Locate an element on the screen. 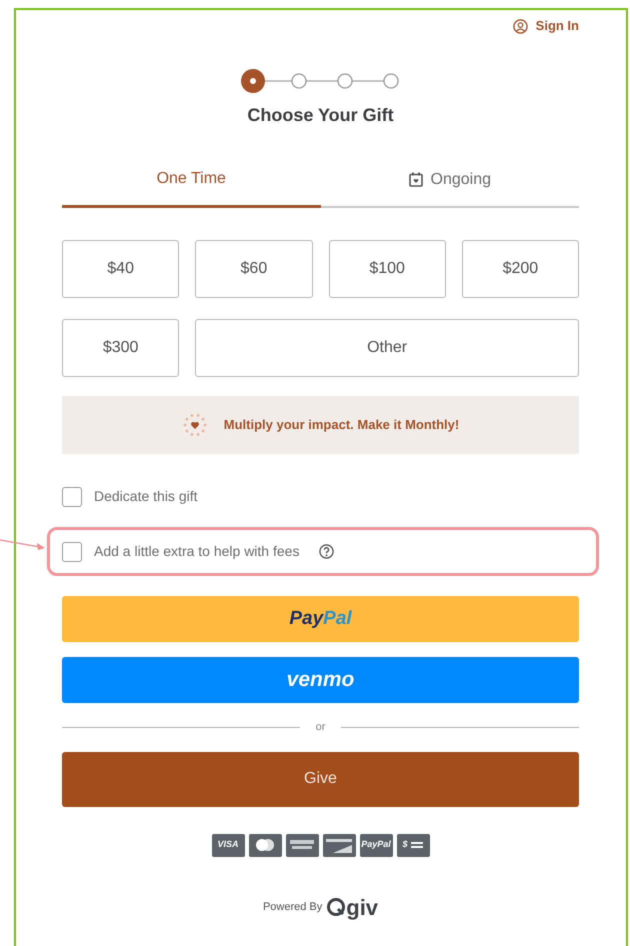 The image size is (630, 946). qgiv-logo: giv is located at coordinates (352, 907).